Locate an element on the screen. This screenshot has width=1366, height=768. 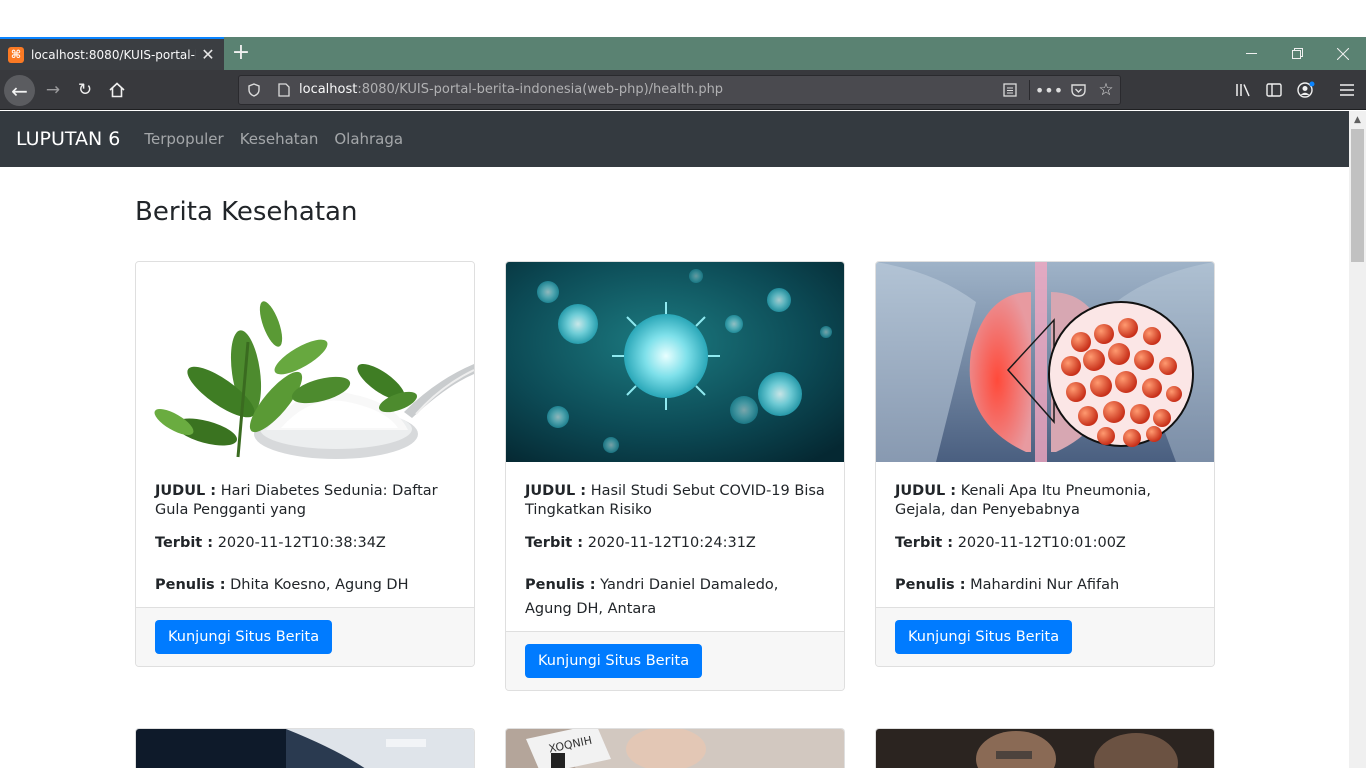
article-published: Terbit : 2020-11-12T10:24:31Z is located at coordinates (675, 543).